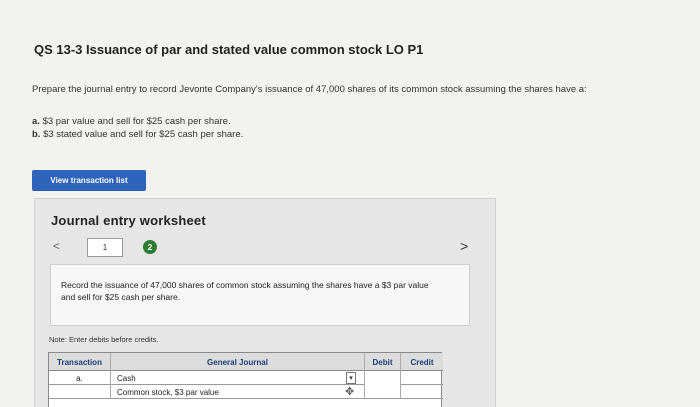 Image resolution: width=700 pixels, height=407 pixels. What do you see at coordinates (238, 378) in the screenshot?
I see `row-account: Cash` at bounding box center [238, 378].